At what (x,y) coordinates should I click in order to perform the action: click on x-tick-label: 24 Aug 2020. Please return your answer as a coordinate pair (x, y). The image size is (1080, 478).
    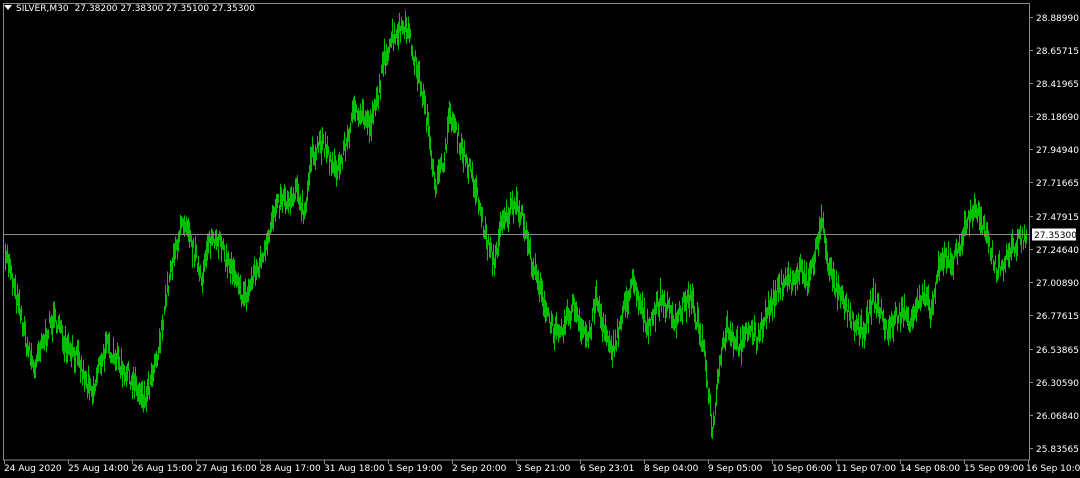
    Looking at the image, I should click on (33, 469).